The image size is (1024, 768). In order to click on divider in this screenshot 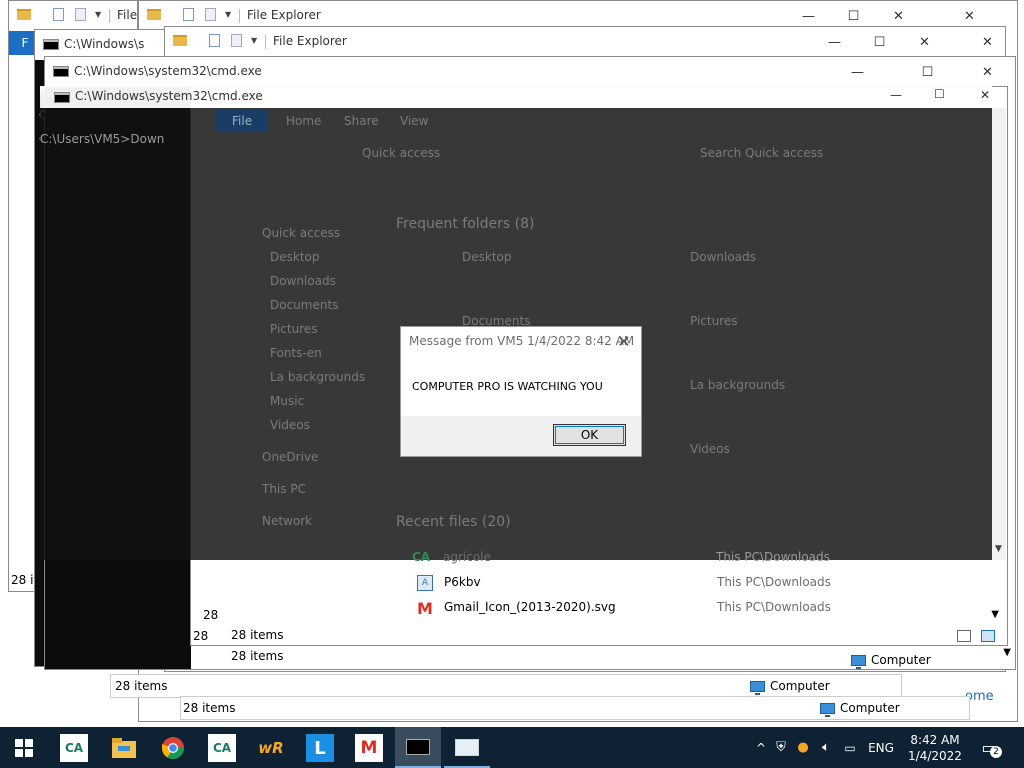, I will do `click(239, 16)`.